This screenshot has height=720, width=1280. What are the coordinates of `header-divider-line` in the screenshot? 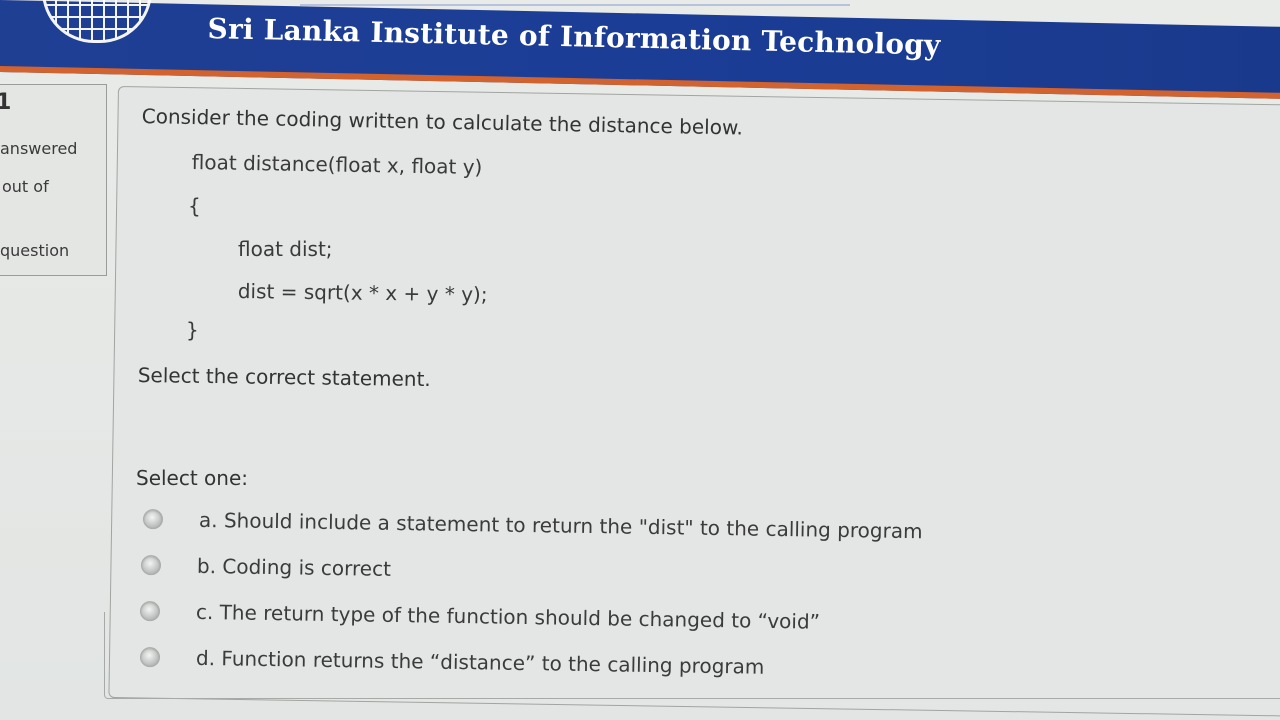 It's located at (575, 5).